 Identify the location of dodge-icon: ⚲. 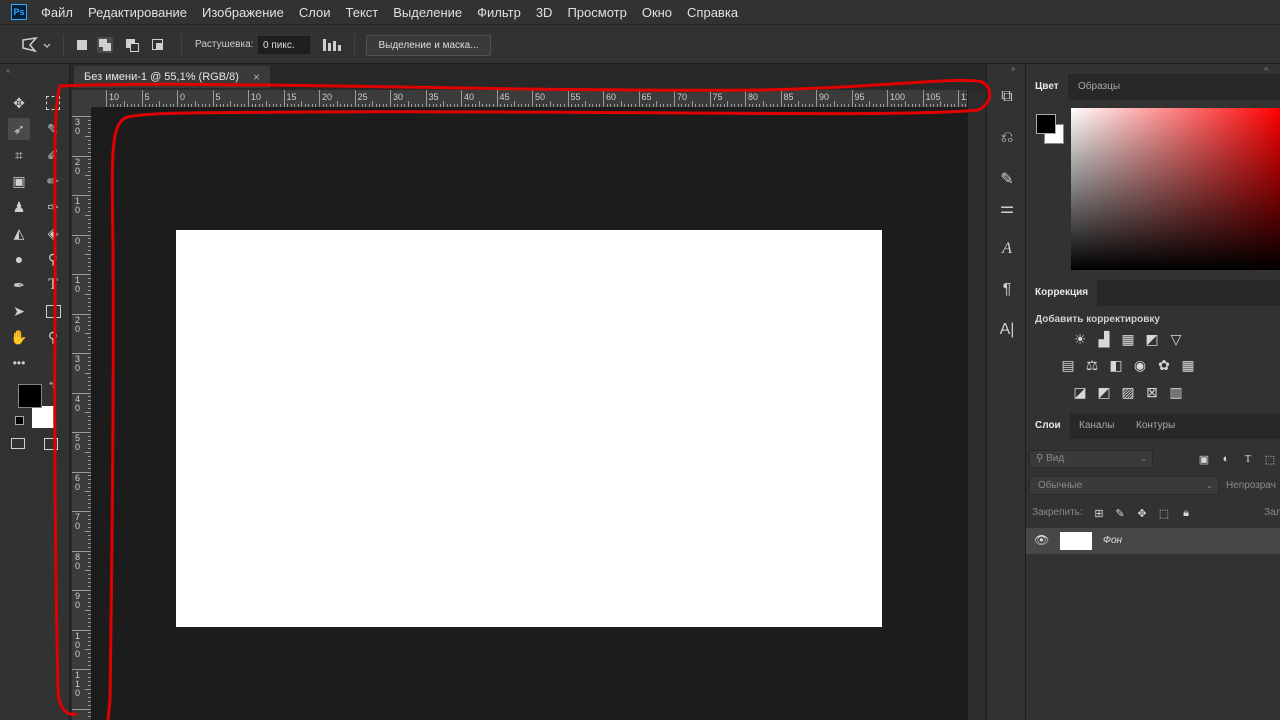
(53, 259).